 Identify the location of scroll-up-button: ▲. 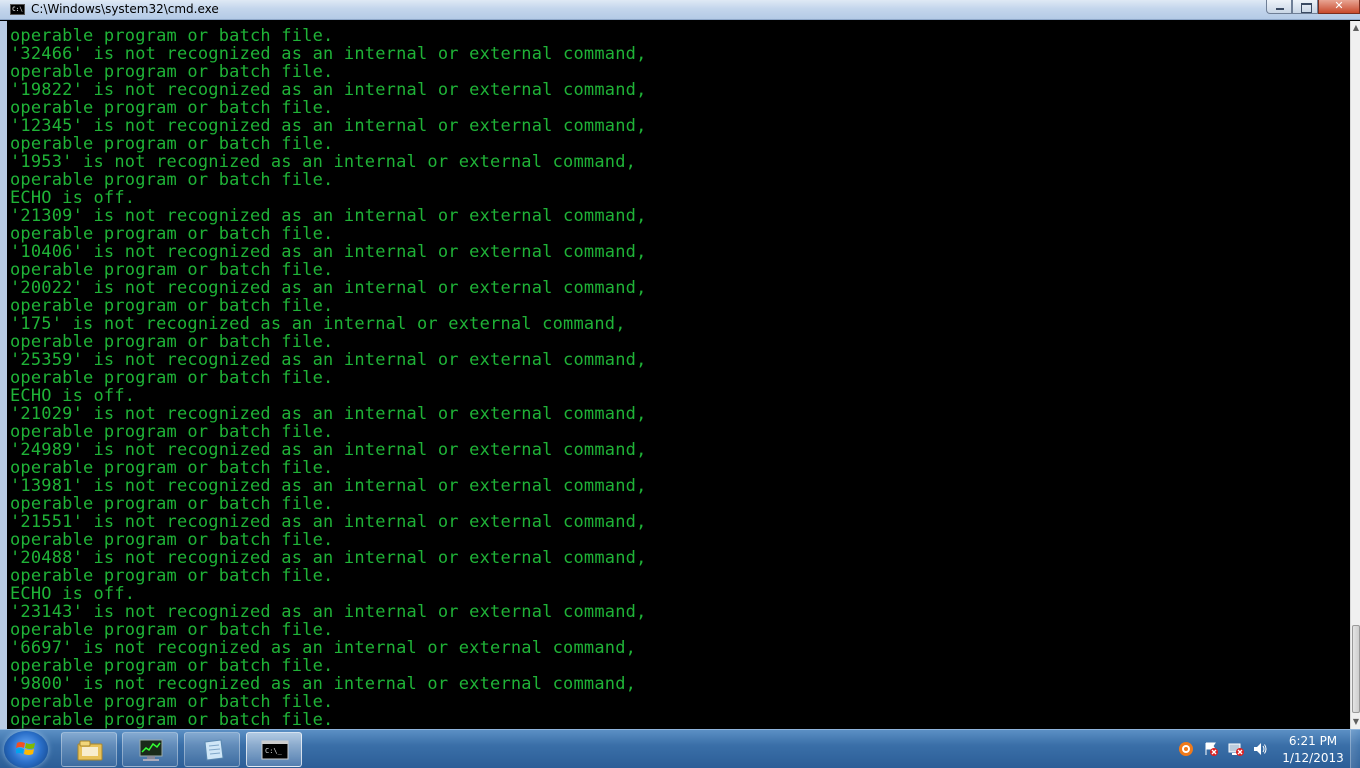
(1355, 28).